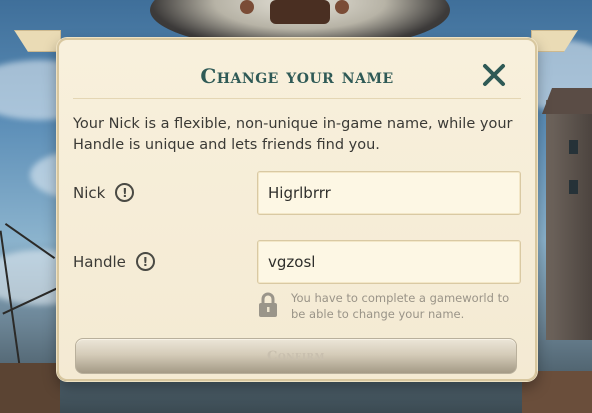 The height and width of the screenshot is (413, 592). Describe the element at coordinates (297, 98) in the screenshot. I see `title-divider` at that location.